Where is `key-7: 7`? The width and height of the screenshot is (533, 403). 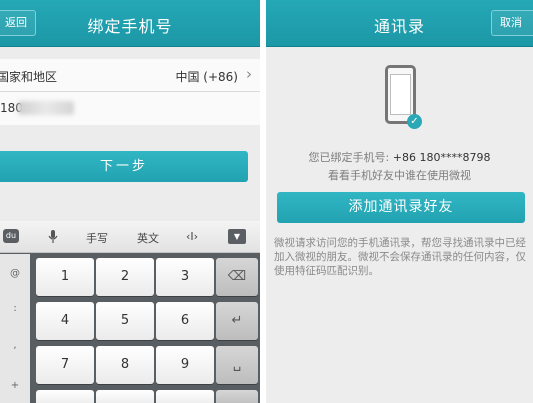
key-7: 7 is located at coordinates (65, 365).